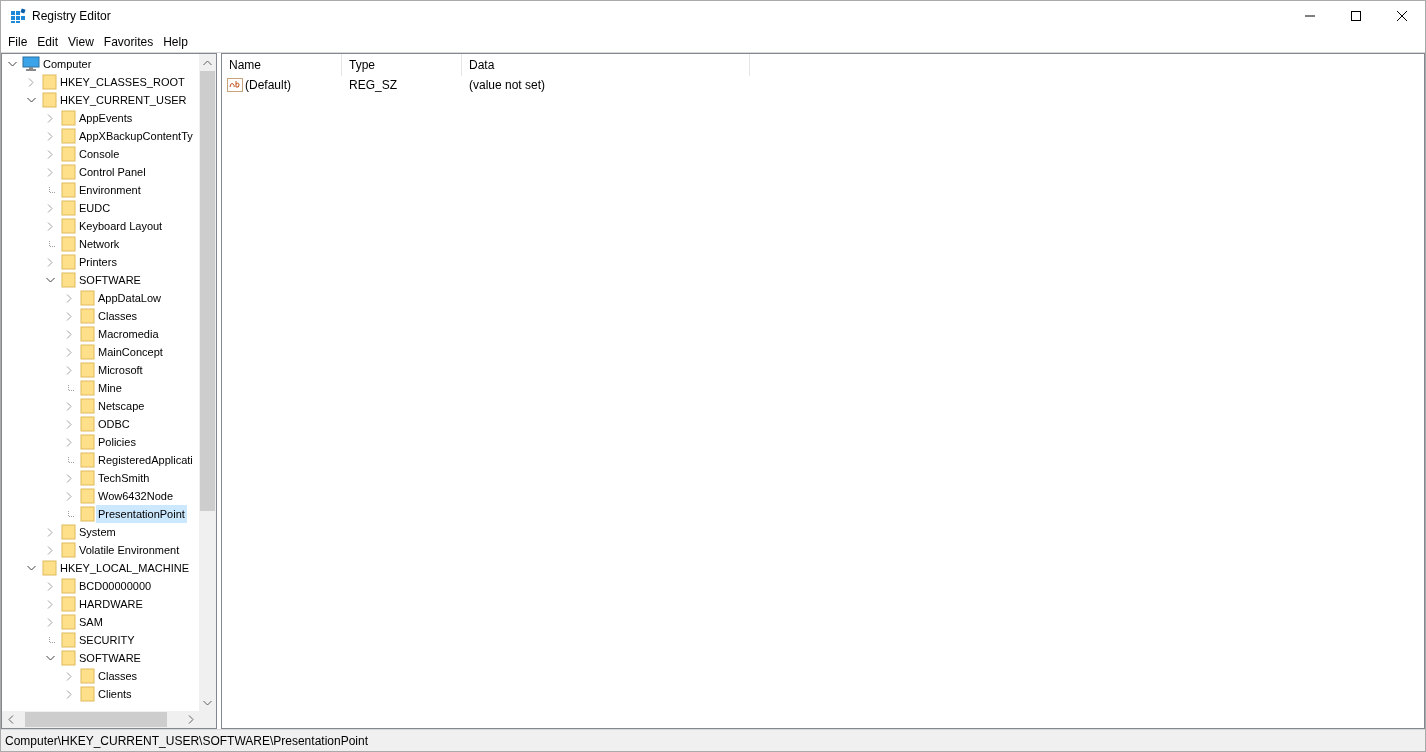 The height and width of the screenshot is (752, 1426). Describe the element at coordinates (121, 226) in the screenshot. I see `tree-item: Keyboard Layout` at that location.